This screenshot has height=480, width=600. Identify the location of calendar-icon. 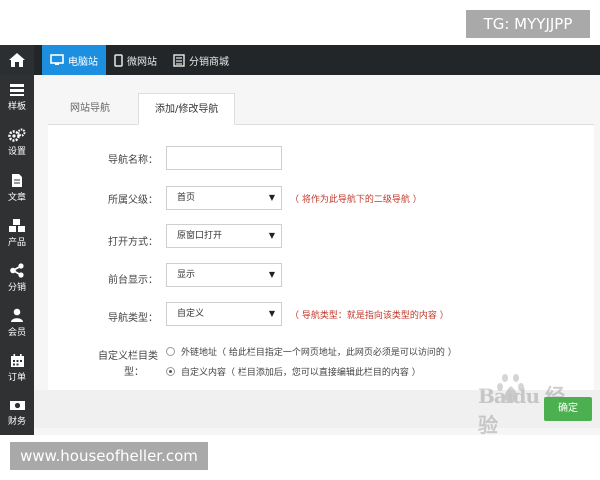
(17, 360).